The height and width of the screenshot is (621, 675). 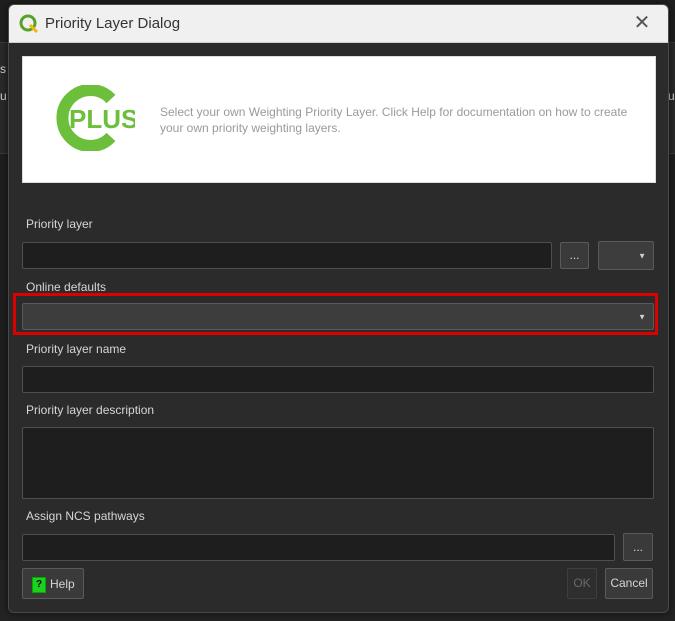 What do you see at coordinates (85, 516) in the screenshot?
I see `assign-ncs-pathways-label: Assign NCS pathways` at bounding box center [85, 516].